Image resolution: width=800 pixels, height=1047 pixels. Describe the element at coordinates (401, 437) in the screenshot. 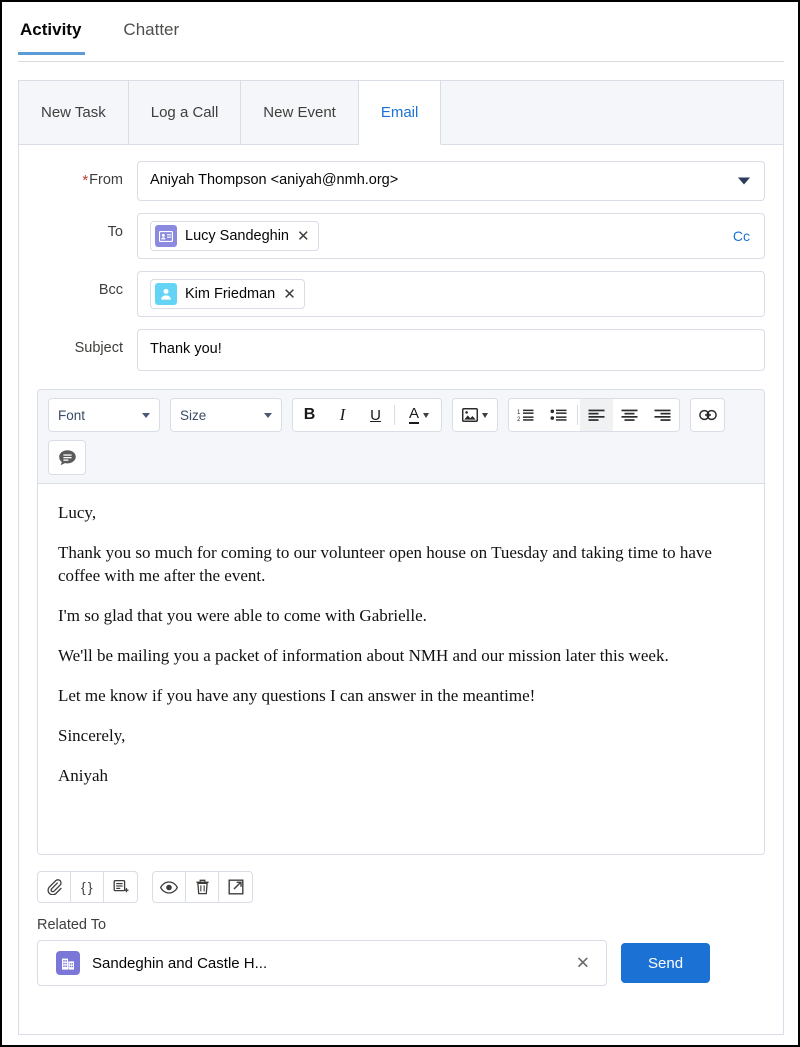

I see `editor-toolbar: Font Size B I U A 1 2` at that location.